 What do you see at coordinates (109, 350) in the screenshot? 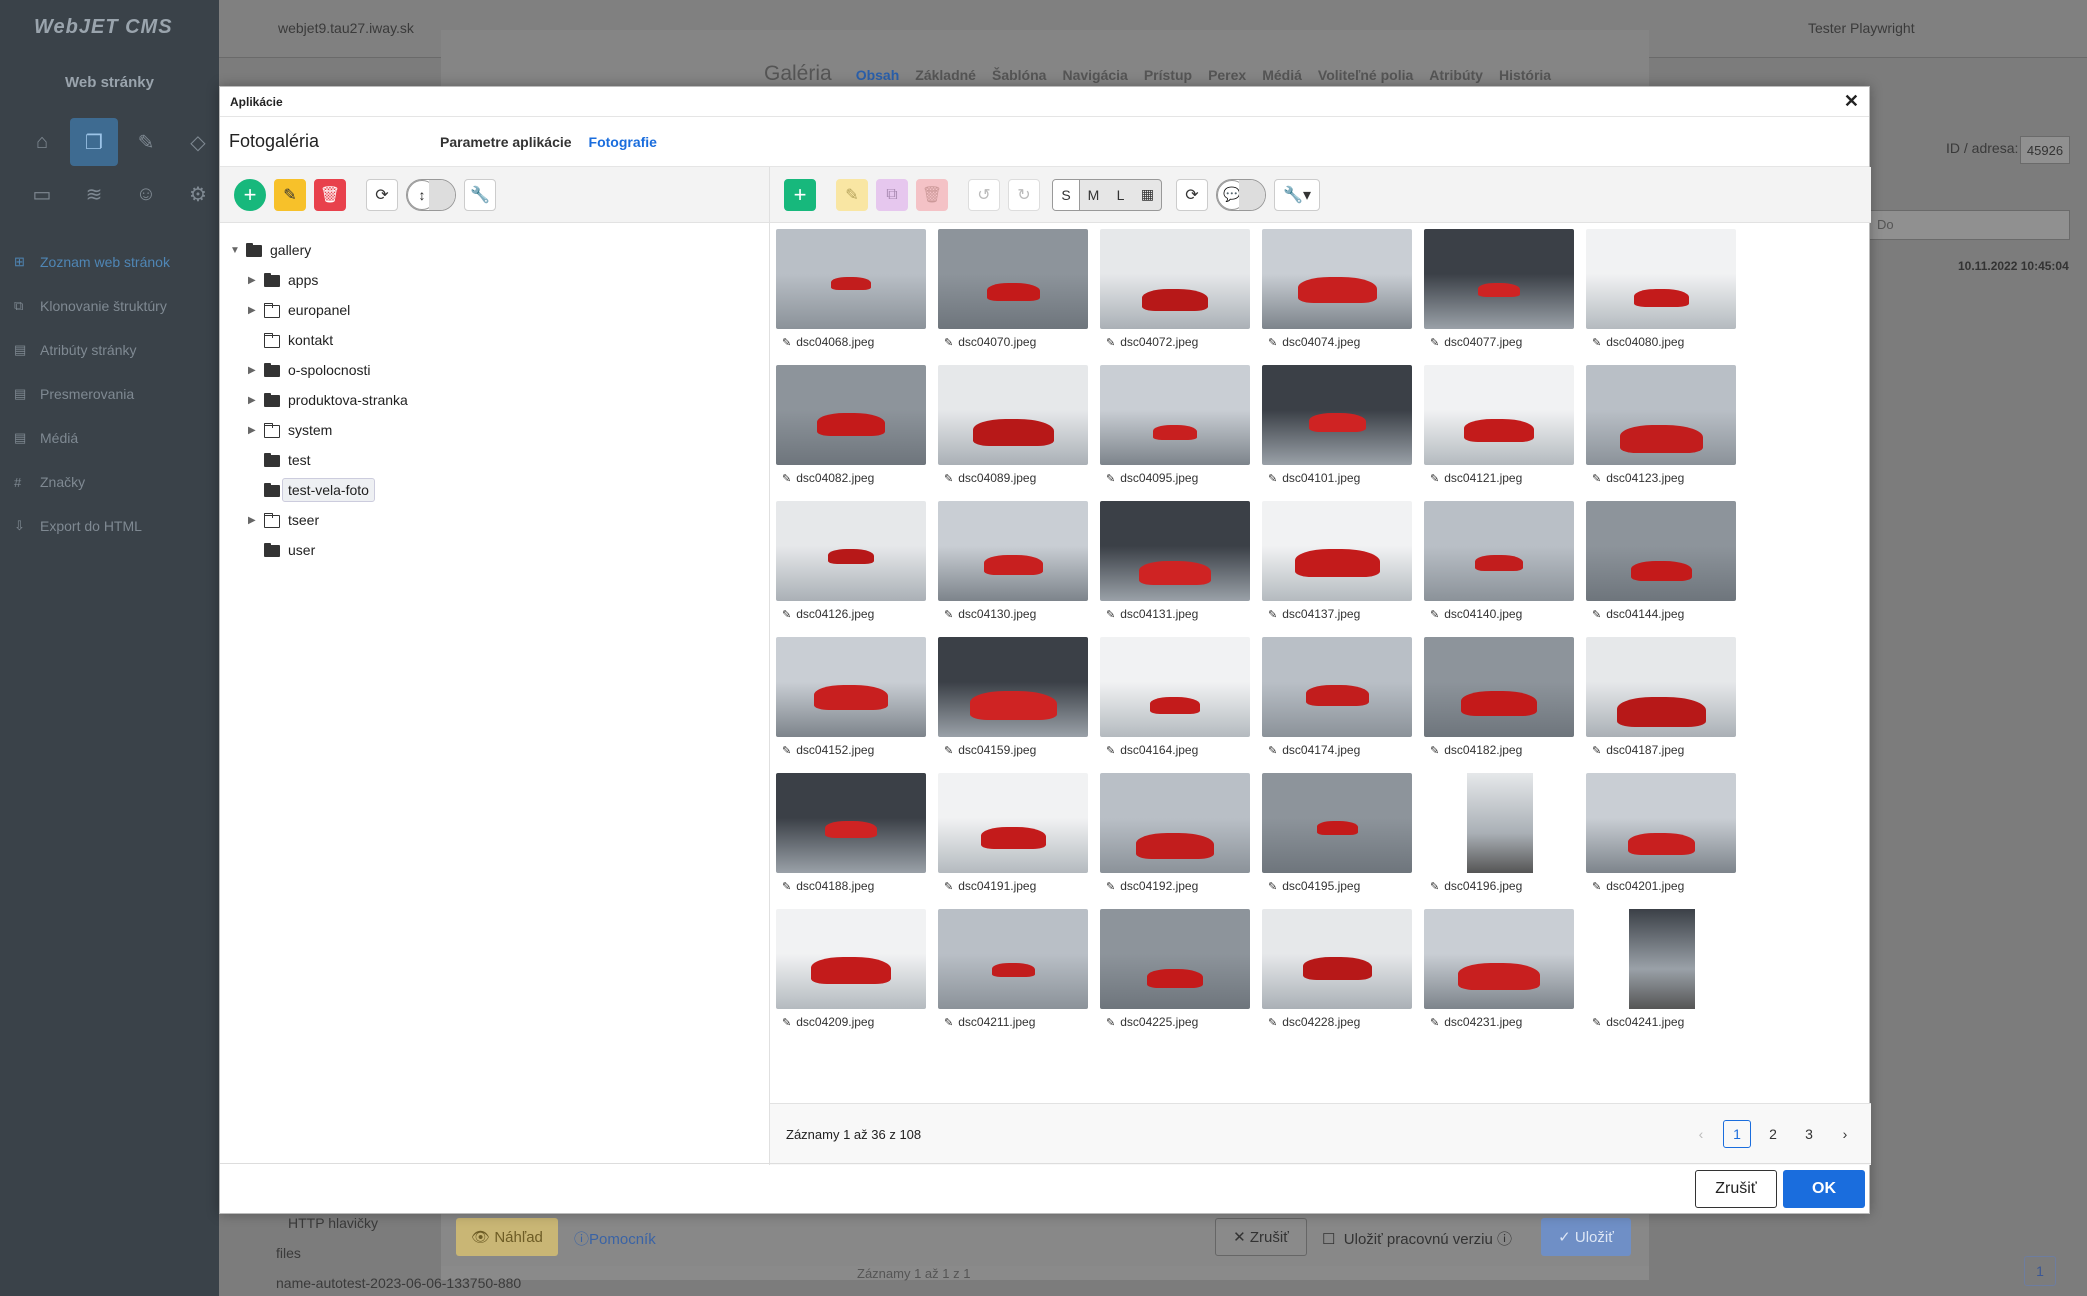
I see `sidebar-item-atributy: ▤ Atribúty stránky` at bounding box center [109, 350].